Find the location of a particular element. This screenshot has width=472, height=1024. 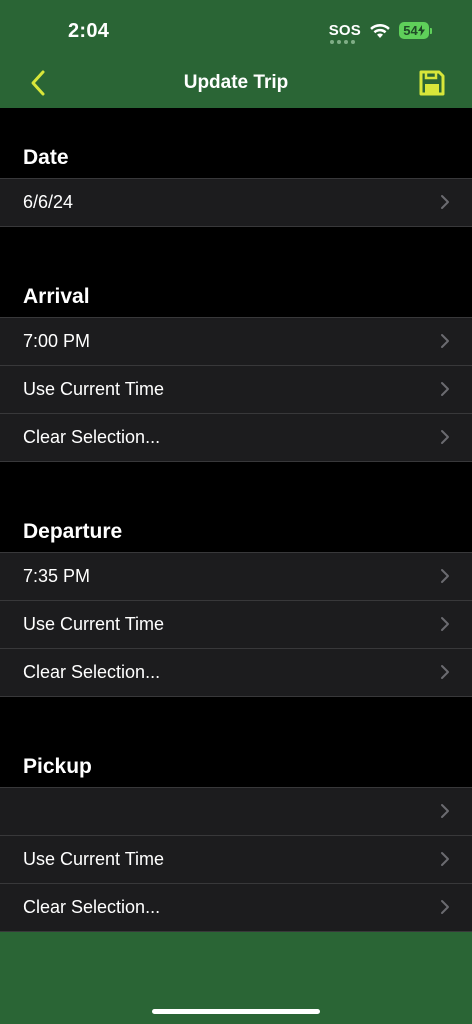

departure-use-current-time-row: Use Current Time is located at coordinates (236, 624).